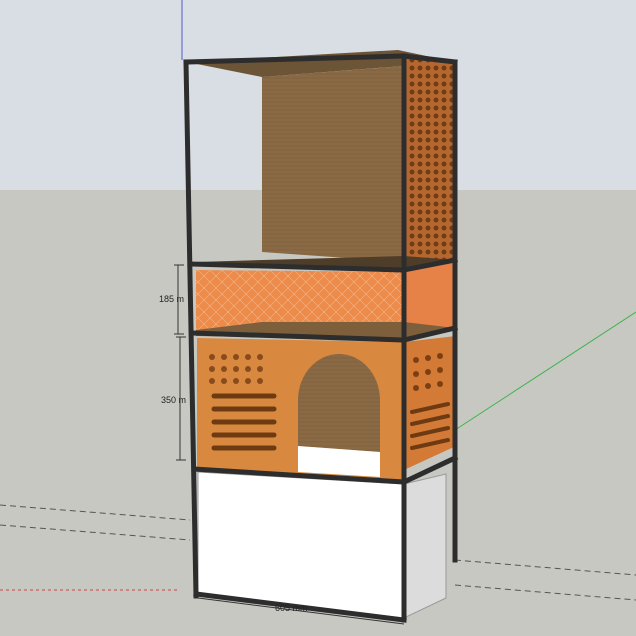 The image size is (636, 636). I want to click on back-plywood-panel, so click(333, 164).